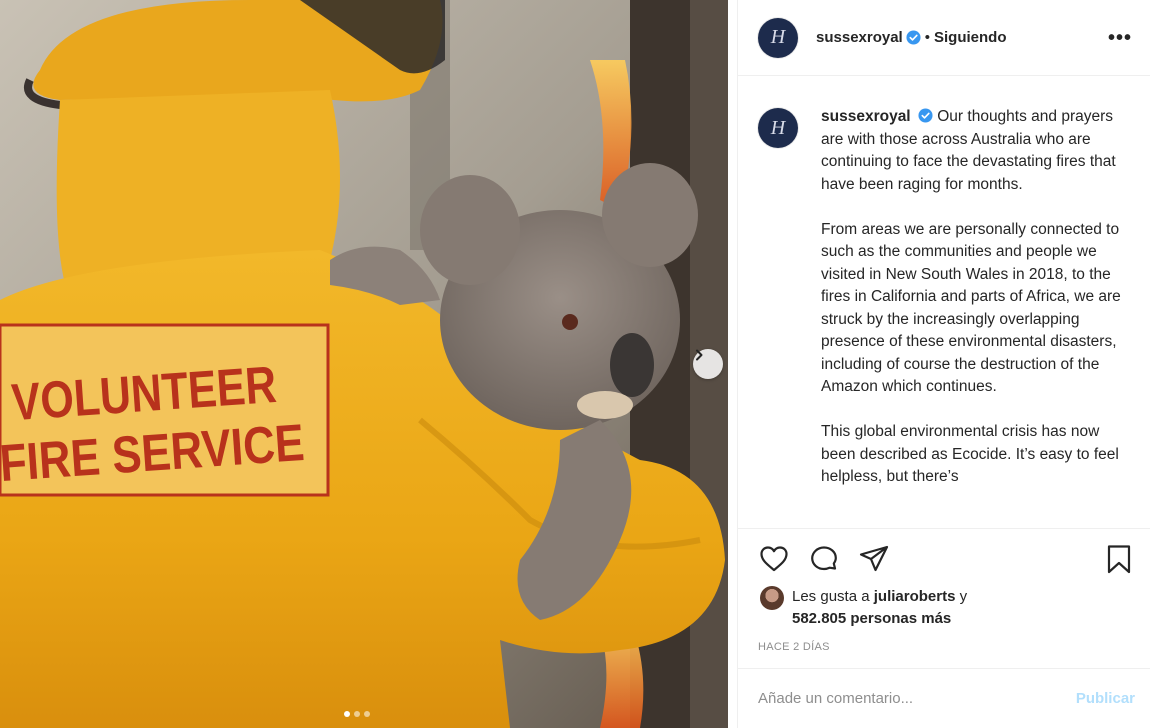 Image resolution: width=1150 pixels, height=728 pixels. I want to click on caption-username-link: sussexroyal, so click(866, 116).